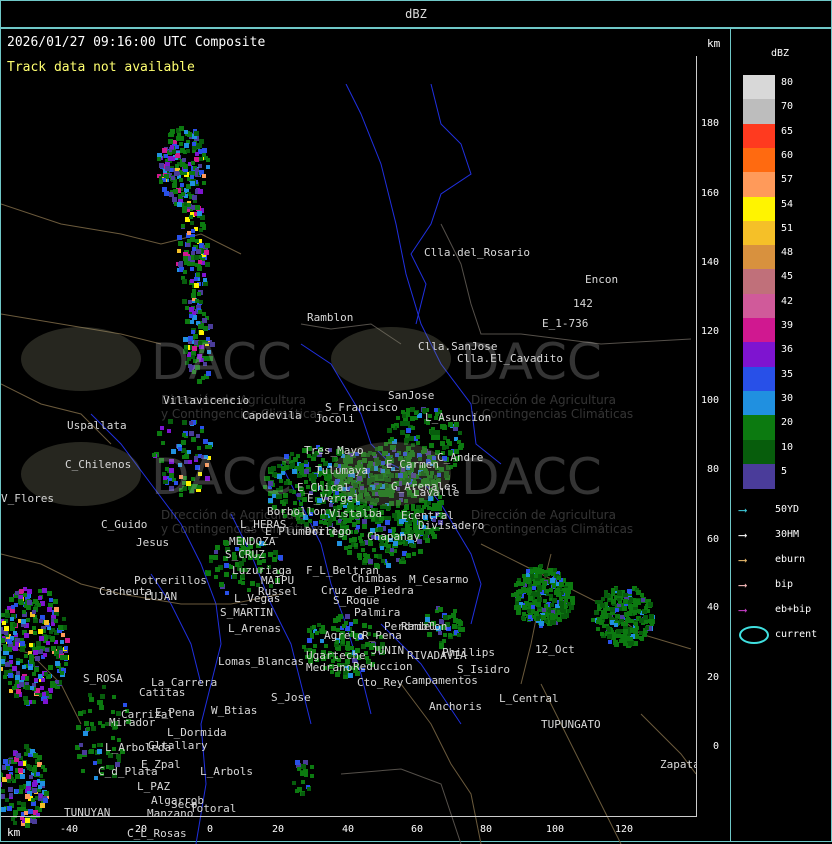  I want to click on swatch-value: 51, so click(787, 228).